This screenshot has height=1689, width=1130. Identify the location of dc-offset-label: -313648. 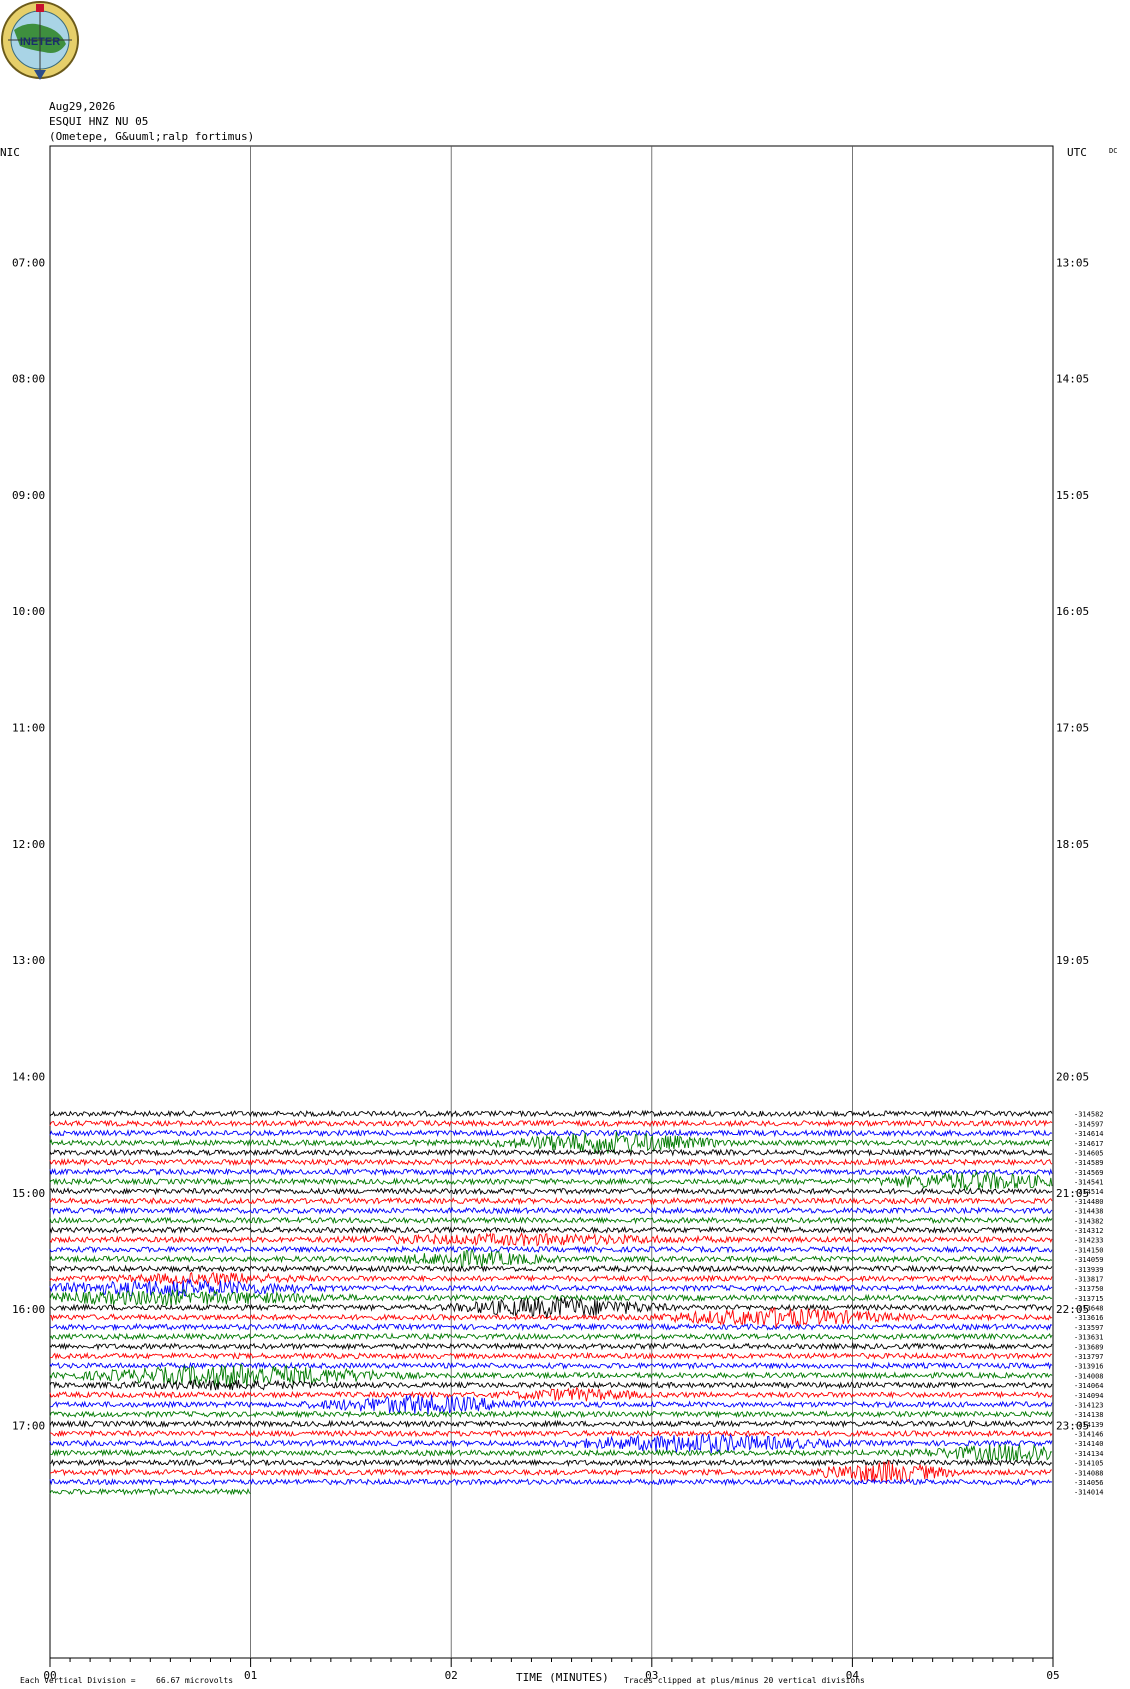
(1089, 1309).